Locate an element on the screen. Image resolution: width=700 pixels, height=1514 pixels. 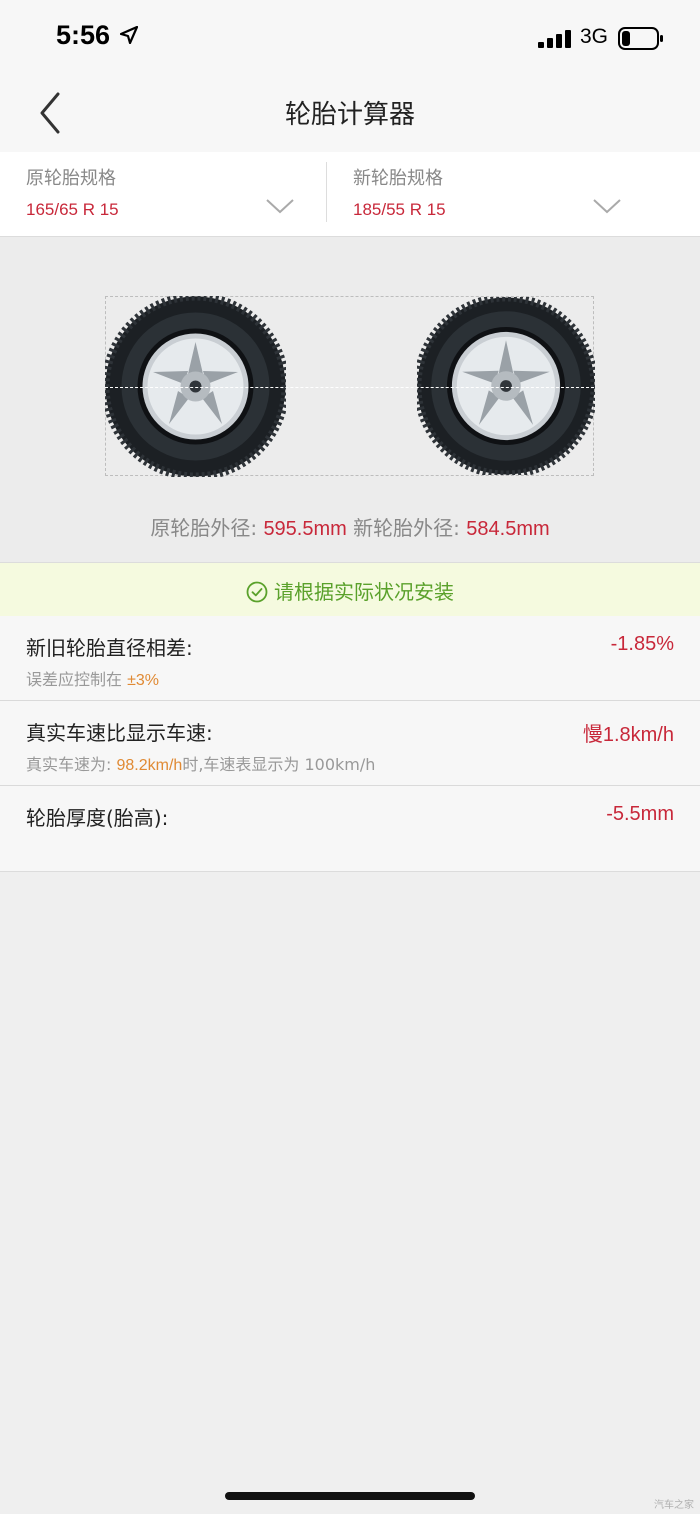
diff-note-prefix: 误差应控制在 is located at coordinates (74, 679).